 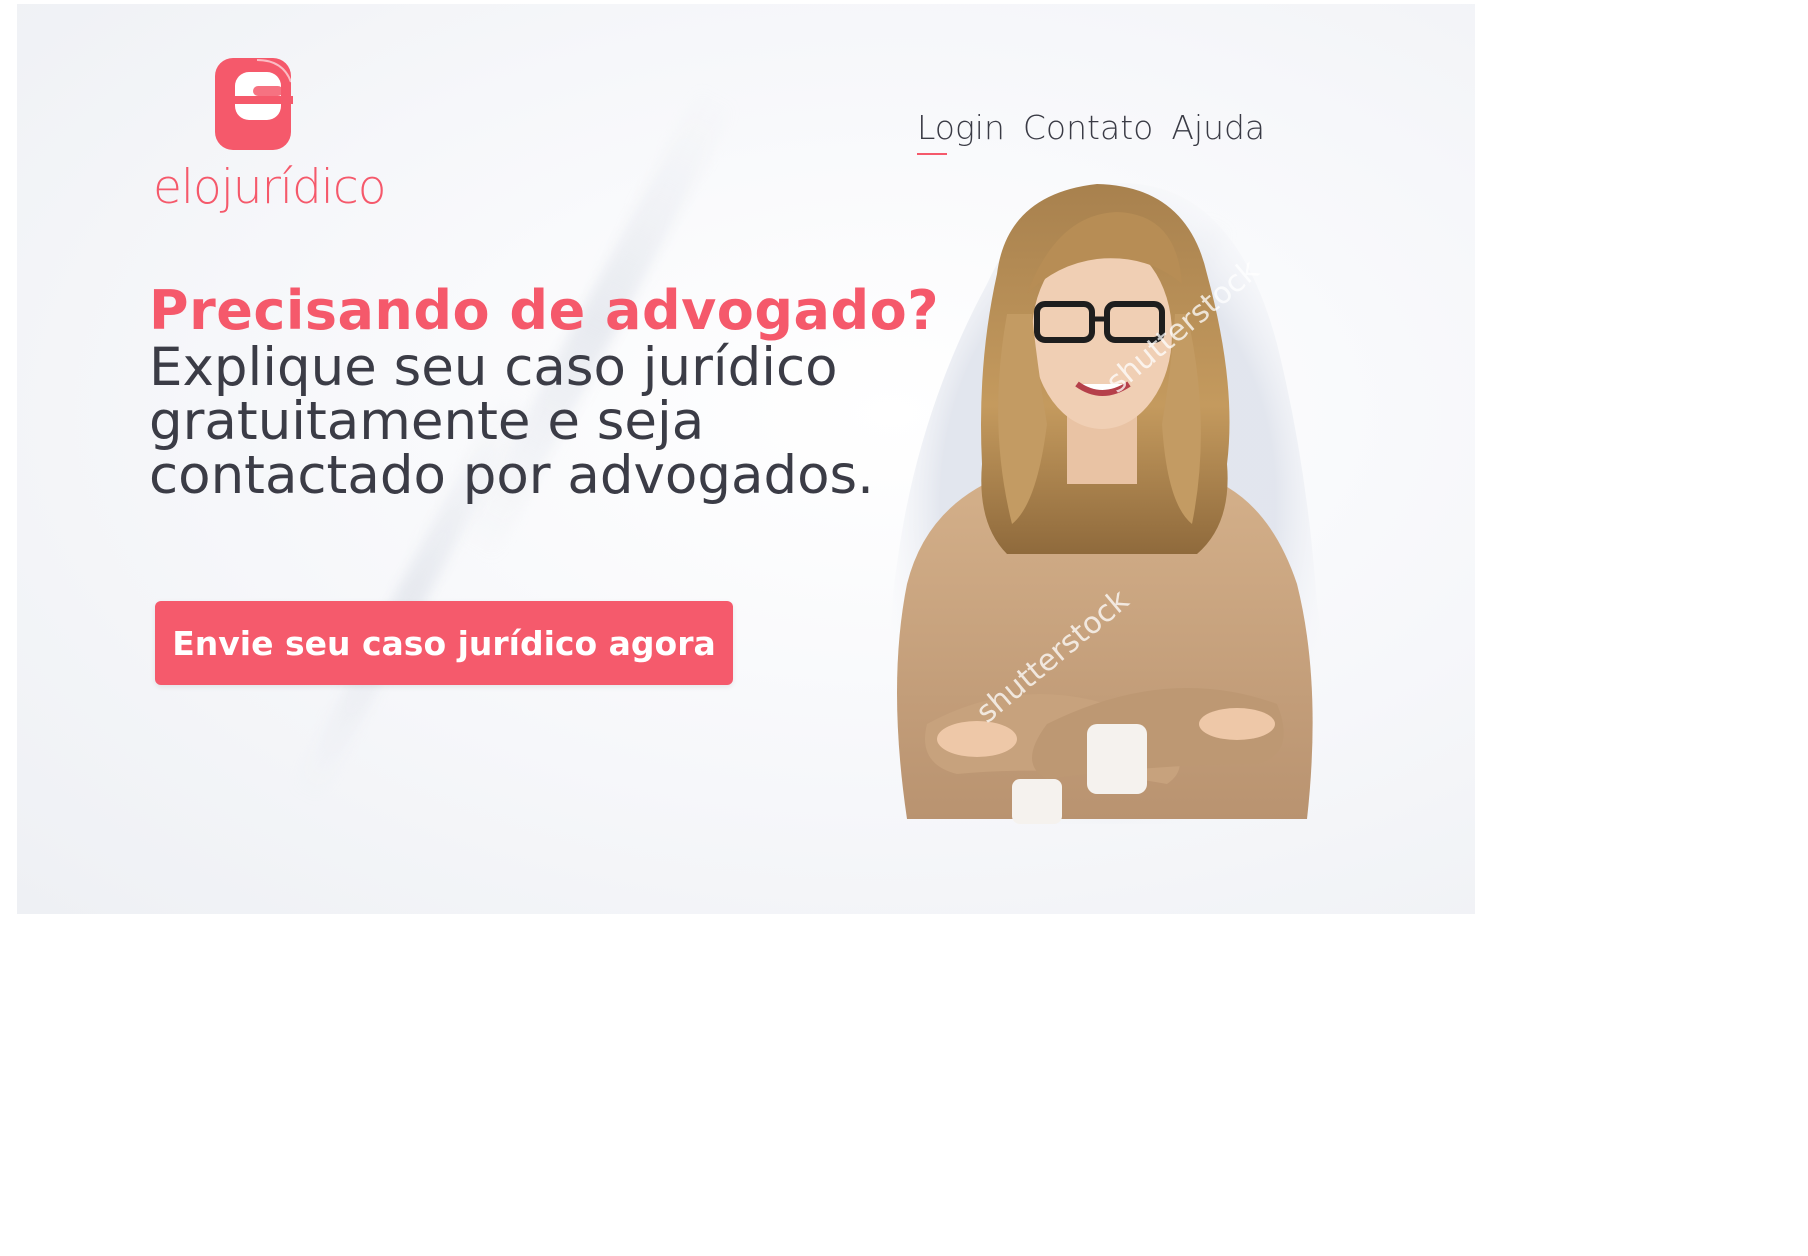 What do you see at coordinates (427, 421) in the screenshot?
I see `headline-subtitle-line: gratuitamente e seja` at bounding box center [427, 421].